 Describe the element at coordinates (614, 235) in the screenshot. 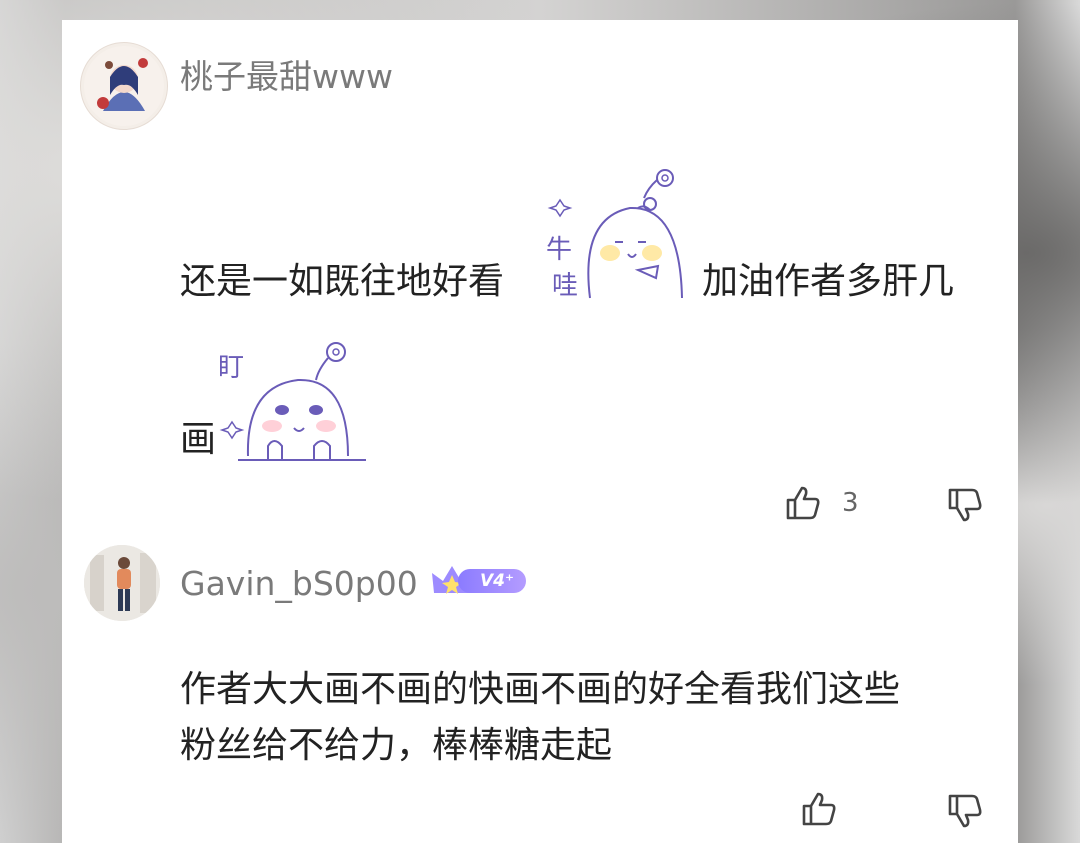

I see `sticker-wow-drawing: 牛 哇` at that location.